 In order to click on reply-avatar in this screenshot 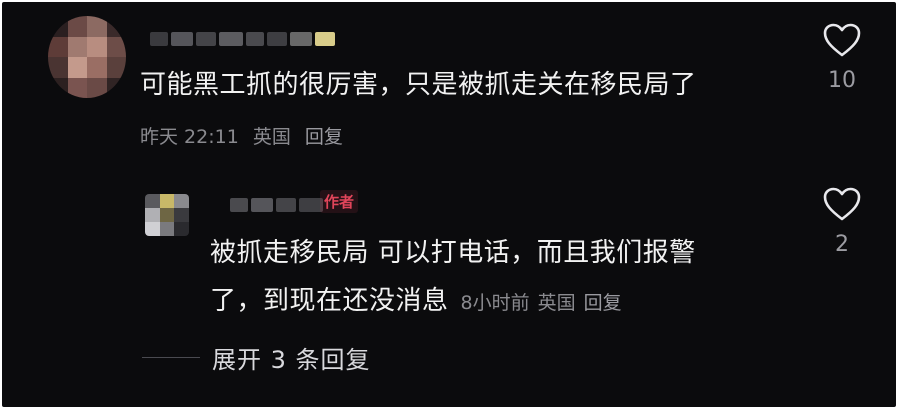, I will do `click(167, 215)`.